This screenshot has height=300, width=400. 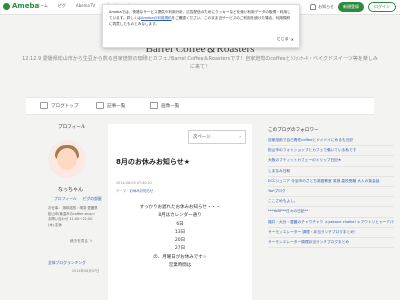 I want to click on pig-room-link: ピグの部屋, so click(x=92, y=199).